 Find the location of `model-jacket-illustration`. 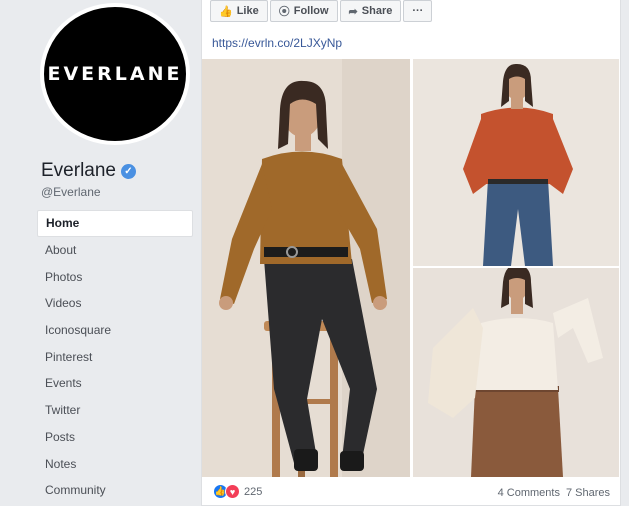

model-jacket-illustration is located at coordinates (516, 372).